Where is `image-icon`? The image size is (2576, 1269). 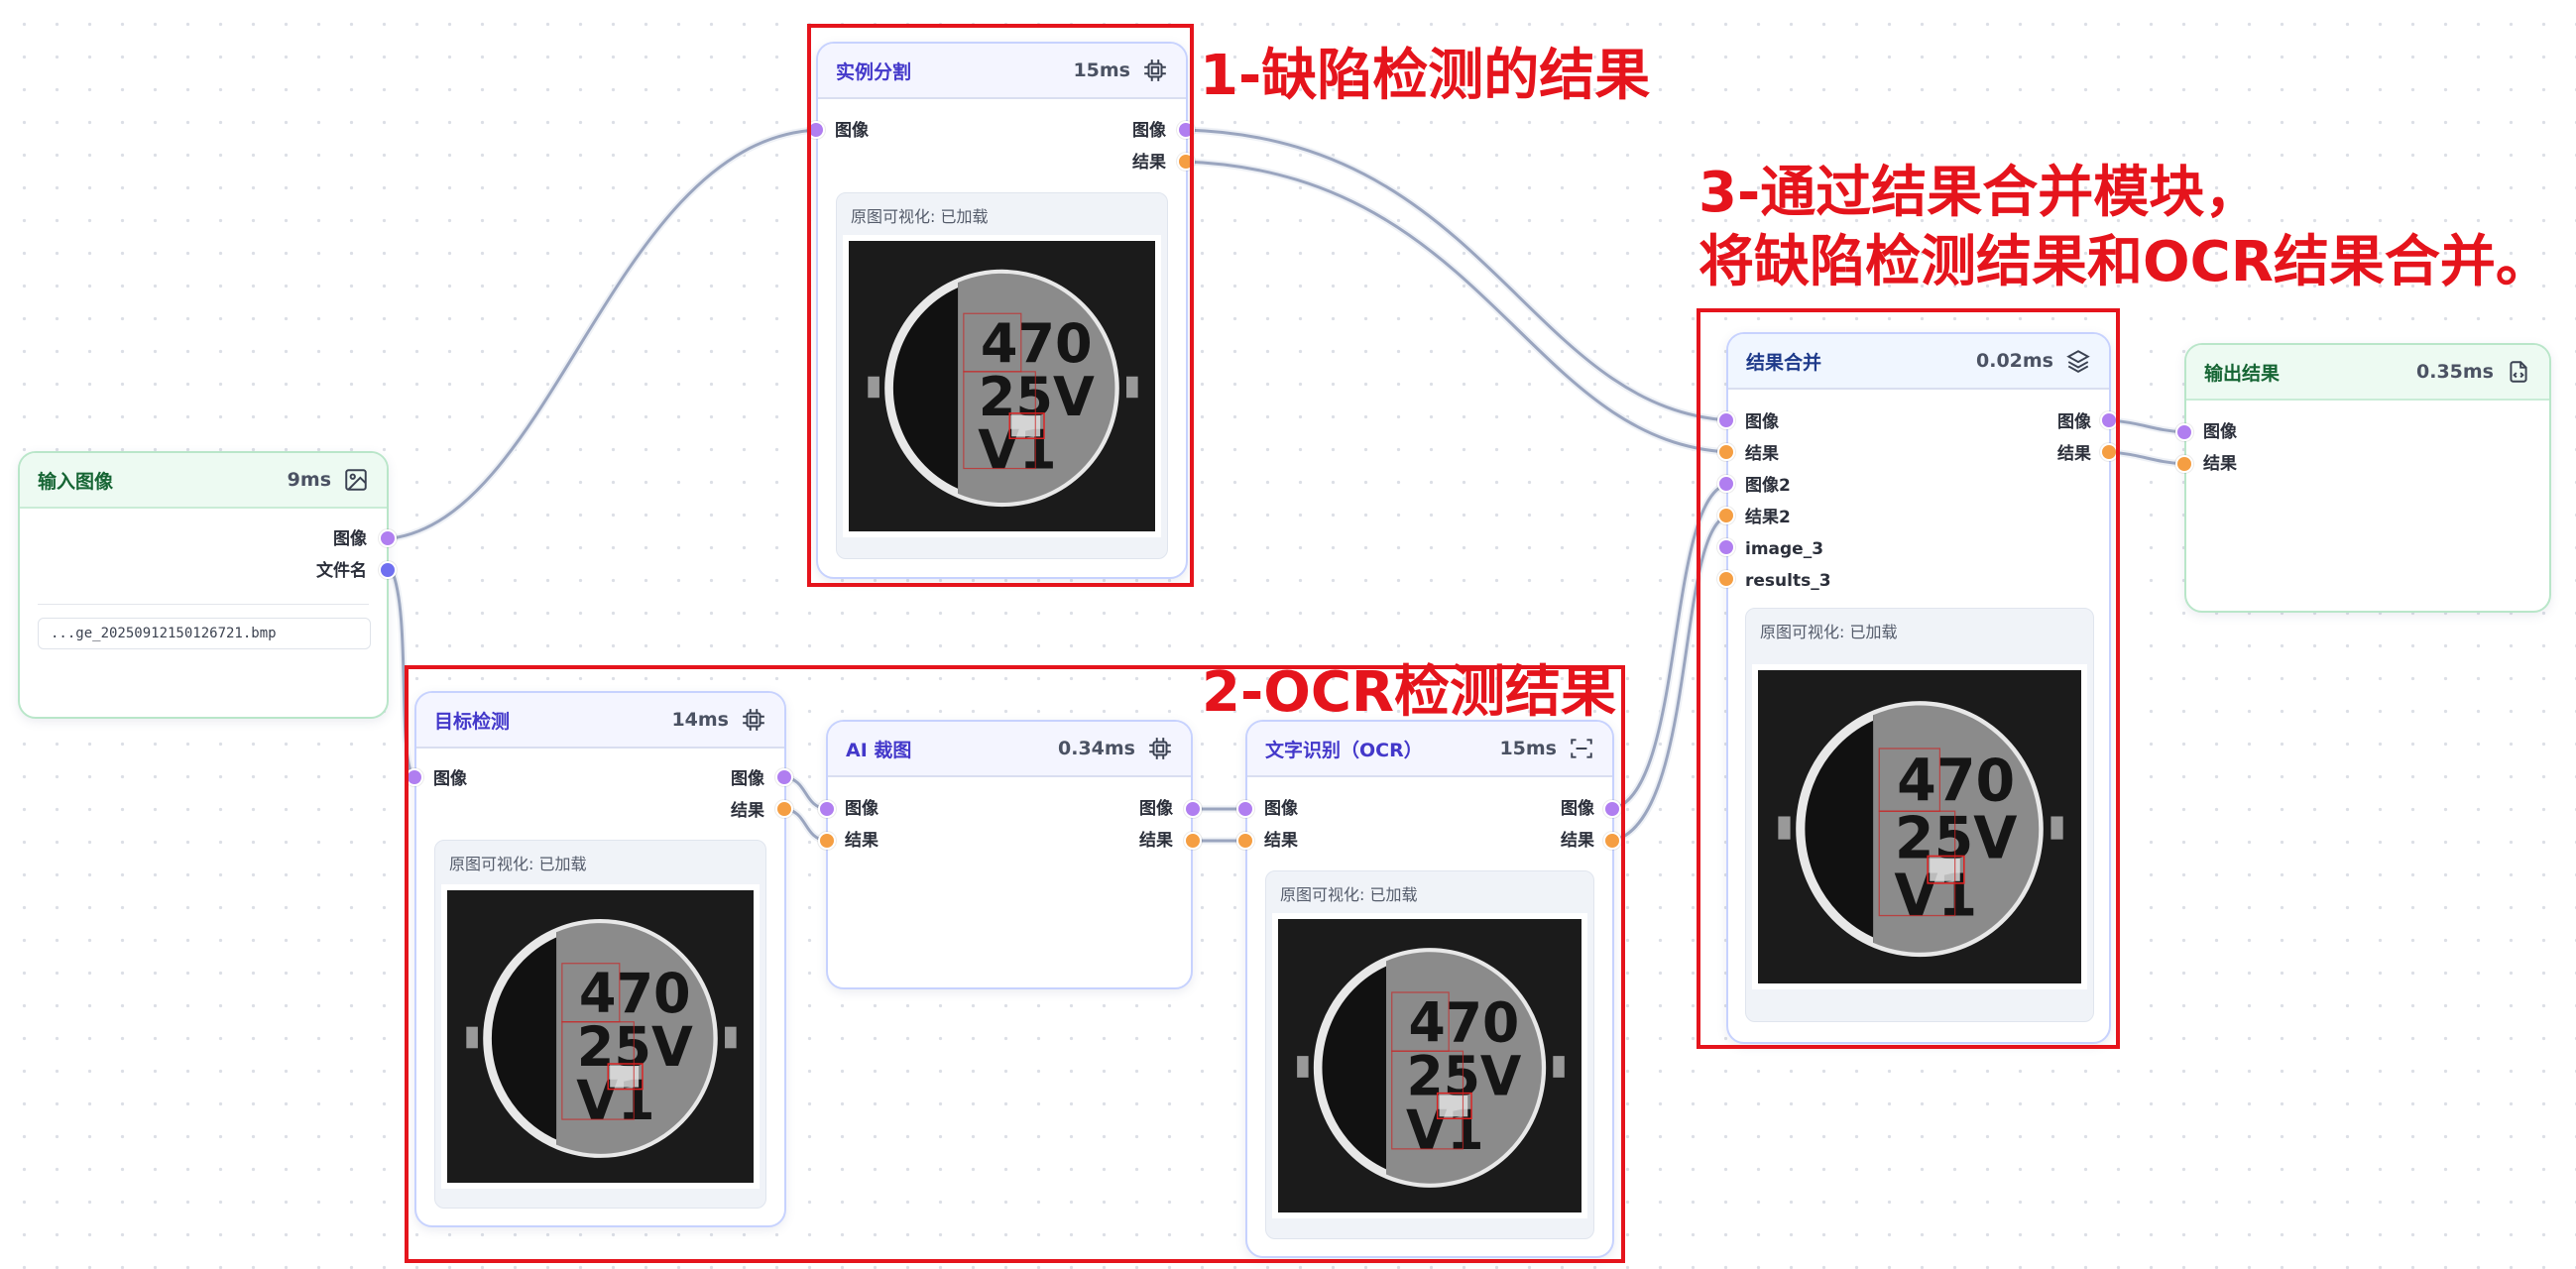
image-icon is located at coordinates (356, 480).